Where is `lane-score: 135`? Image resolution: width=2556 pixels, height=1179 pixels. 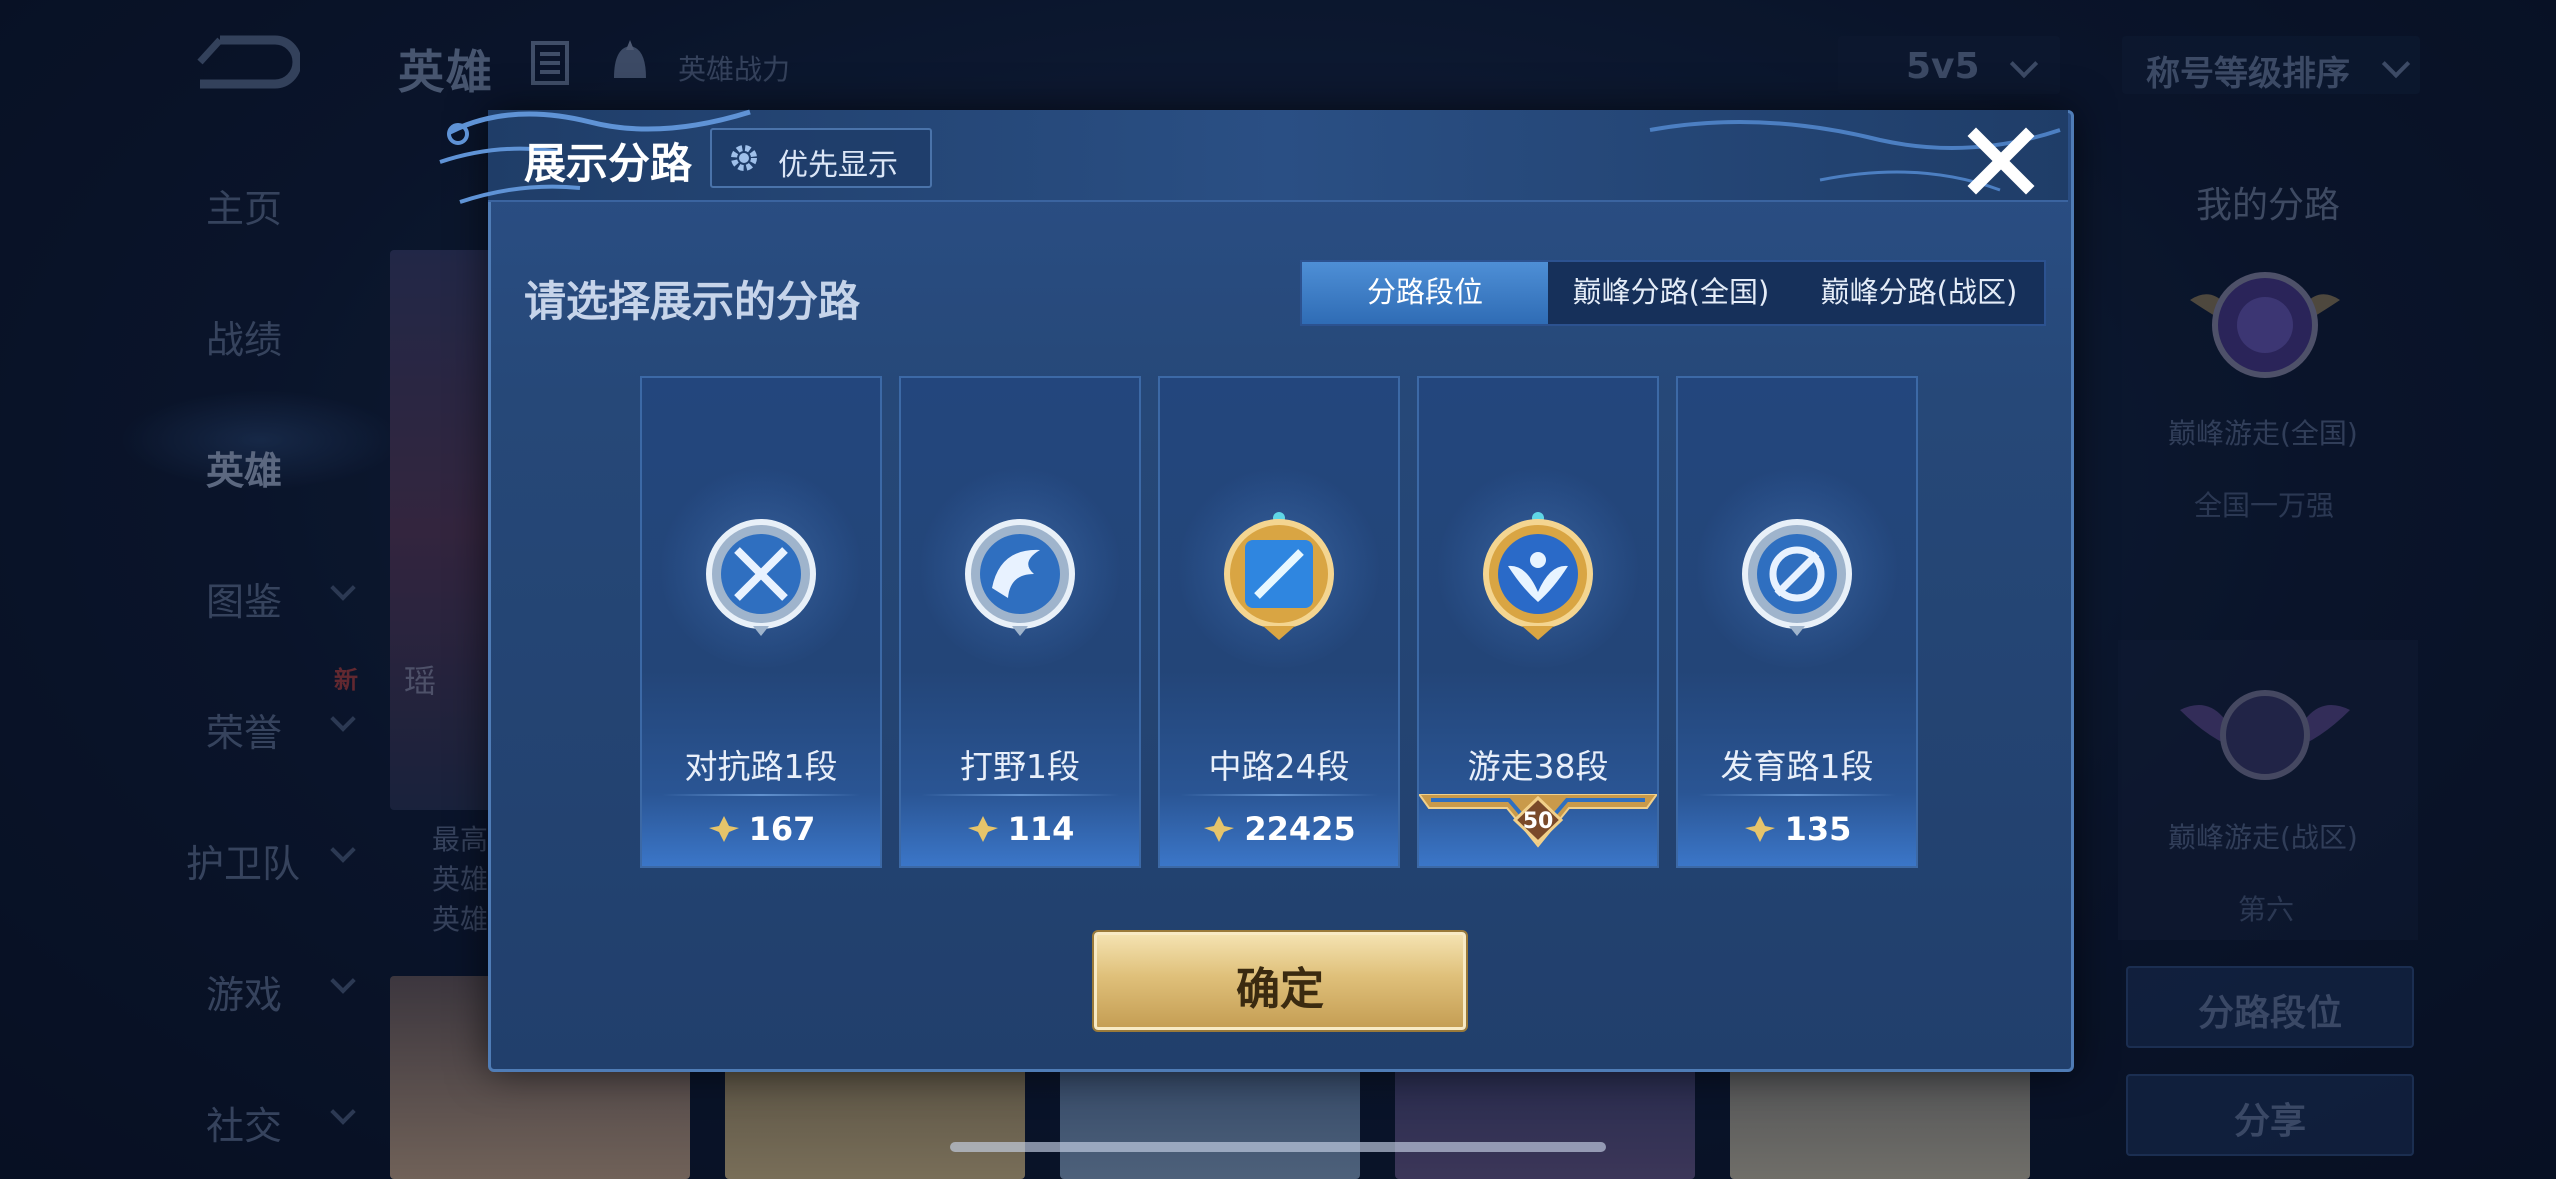 lane-score: 135 is located at coordinates (1797, 829).